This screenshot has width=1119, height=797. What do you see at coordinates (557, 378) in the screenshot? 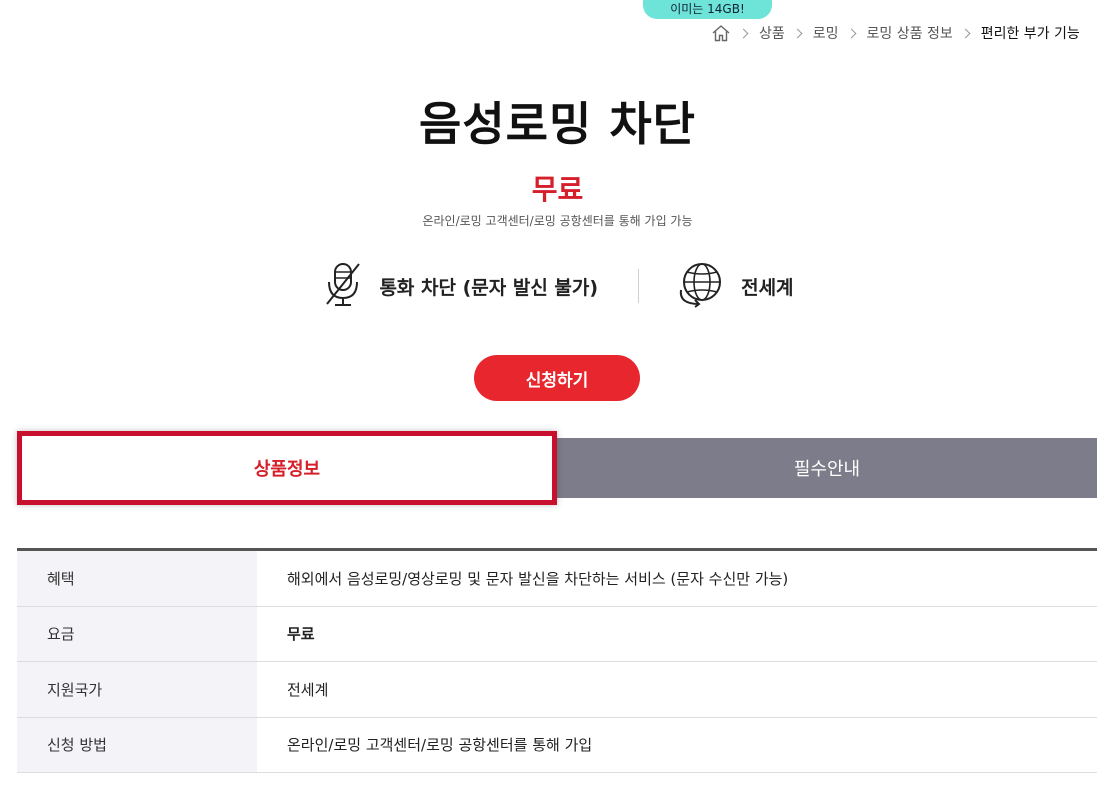
I see `apply-button: 신청하기` at bounding box center [557, 378].